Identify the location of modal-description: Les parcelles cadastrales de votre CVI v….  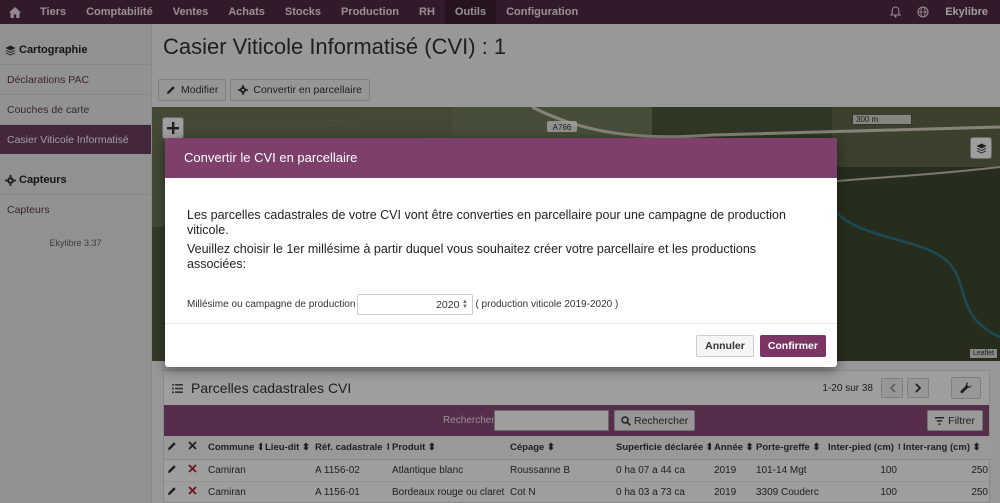
(486, 222).